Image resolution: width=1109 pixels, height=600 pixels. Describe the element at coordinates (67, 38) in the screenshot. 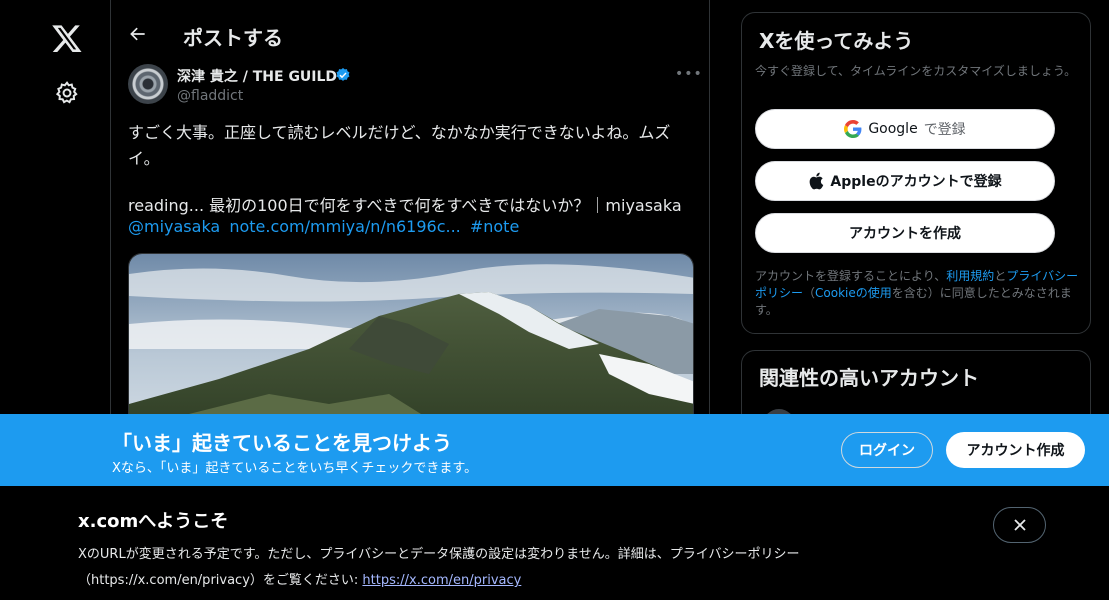

I see `x-logo-icon` at that location.